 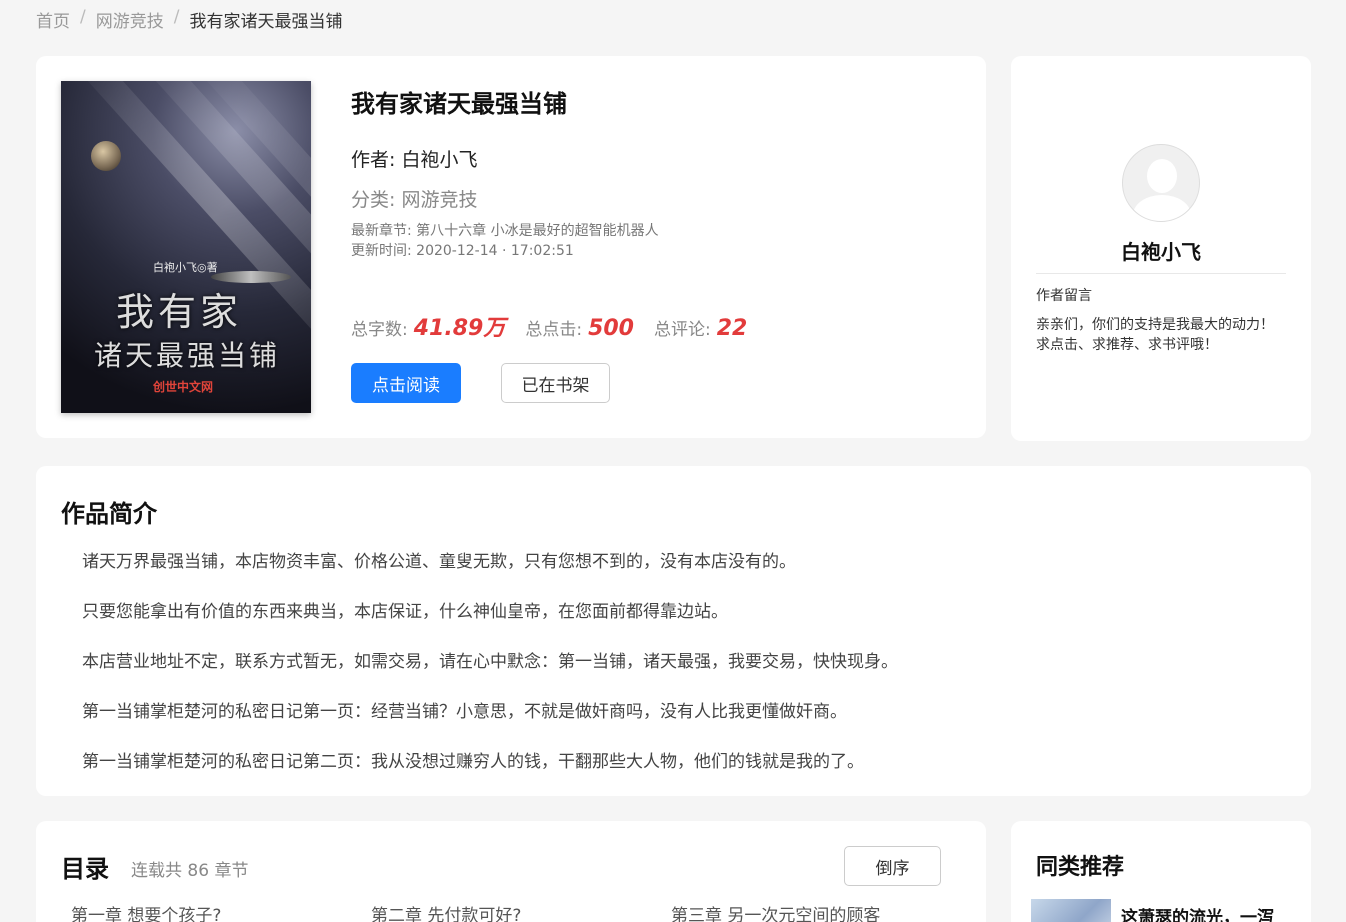 I want to click on comment-count-value: 22, so click(x=732, y=328).